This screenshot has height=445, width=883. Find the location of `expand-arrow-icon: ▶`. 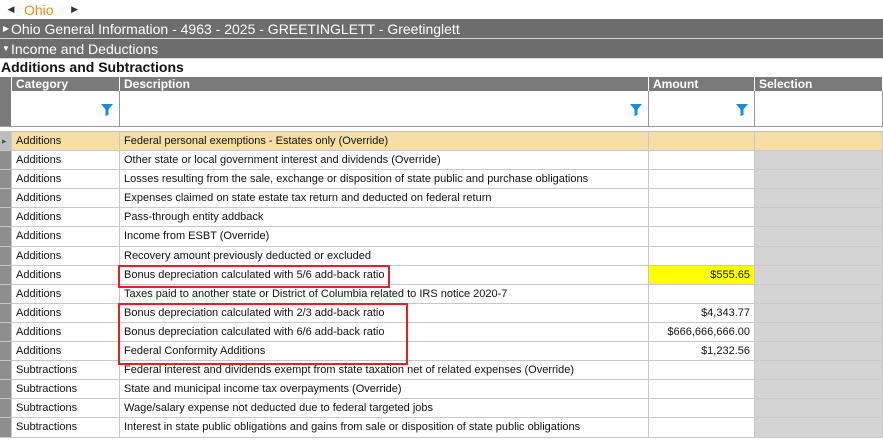

expand-arrow-icon: ▶ is located at coordinates (6, 28).